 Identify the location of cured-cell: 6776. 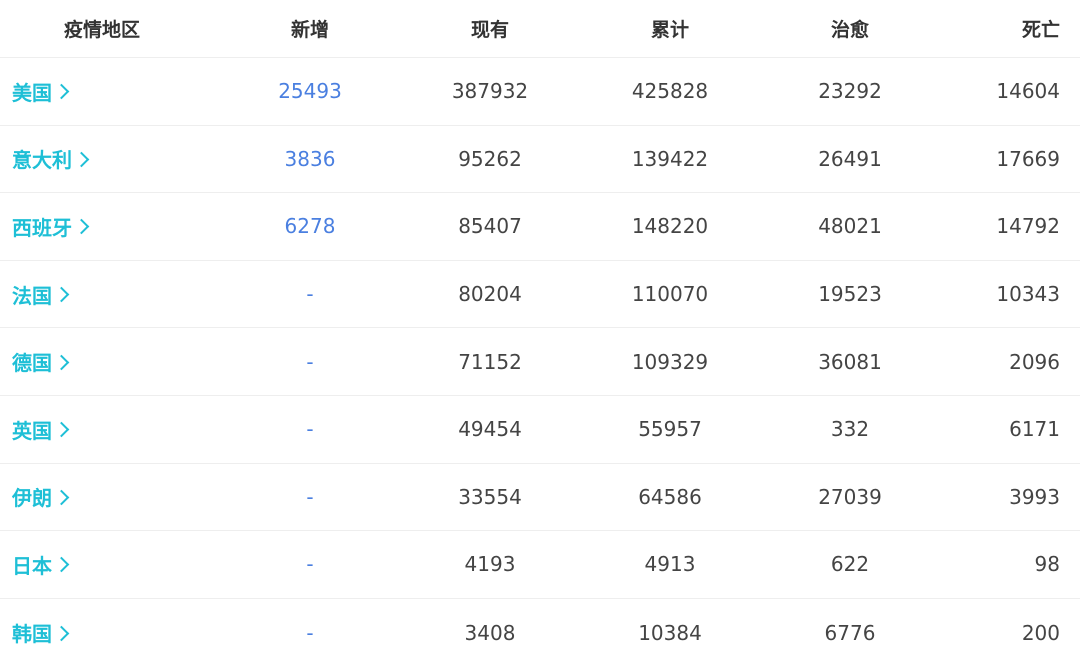
(850, 632).